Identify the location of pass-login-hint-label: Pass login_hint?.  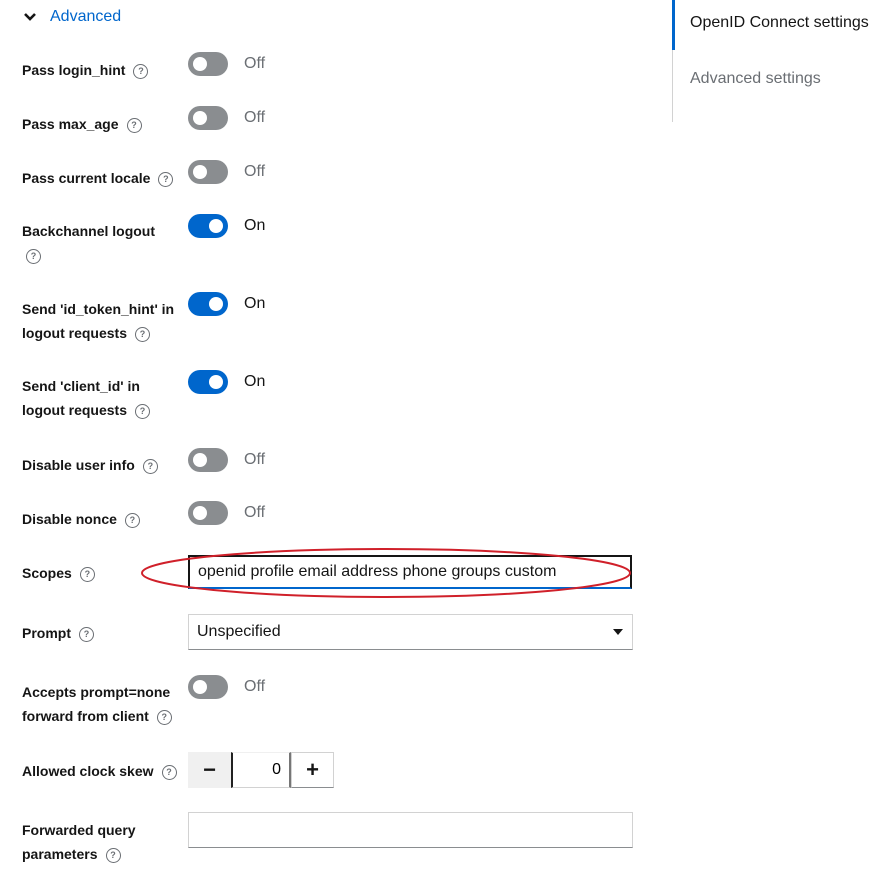
(85, 70).